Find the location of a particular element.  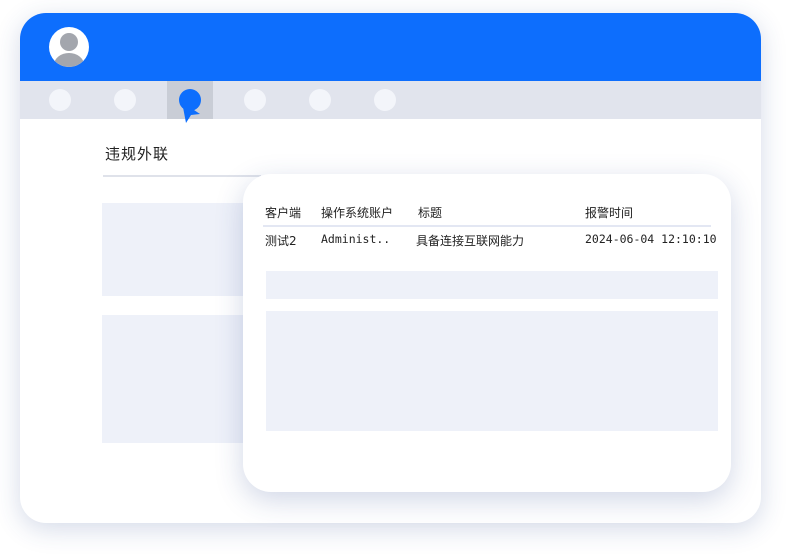

column-header-os-account: 操作系统账户 is located at coordinates (357, 213).